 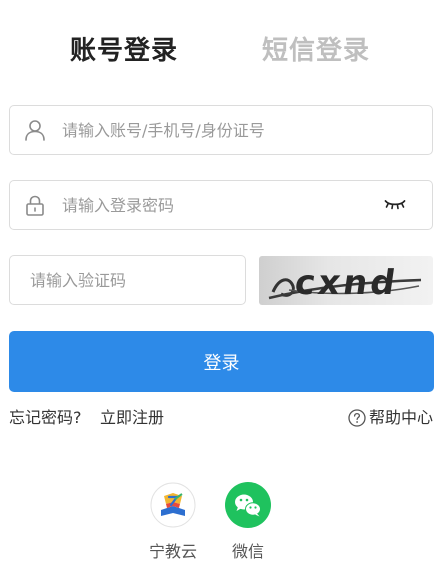 I want to click on captcha-input, so click(x=132, y=280).